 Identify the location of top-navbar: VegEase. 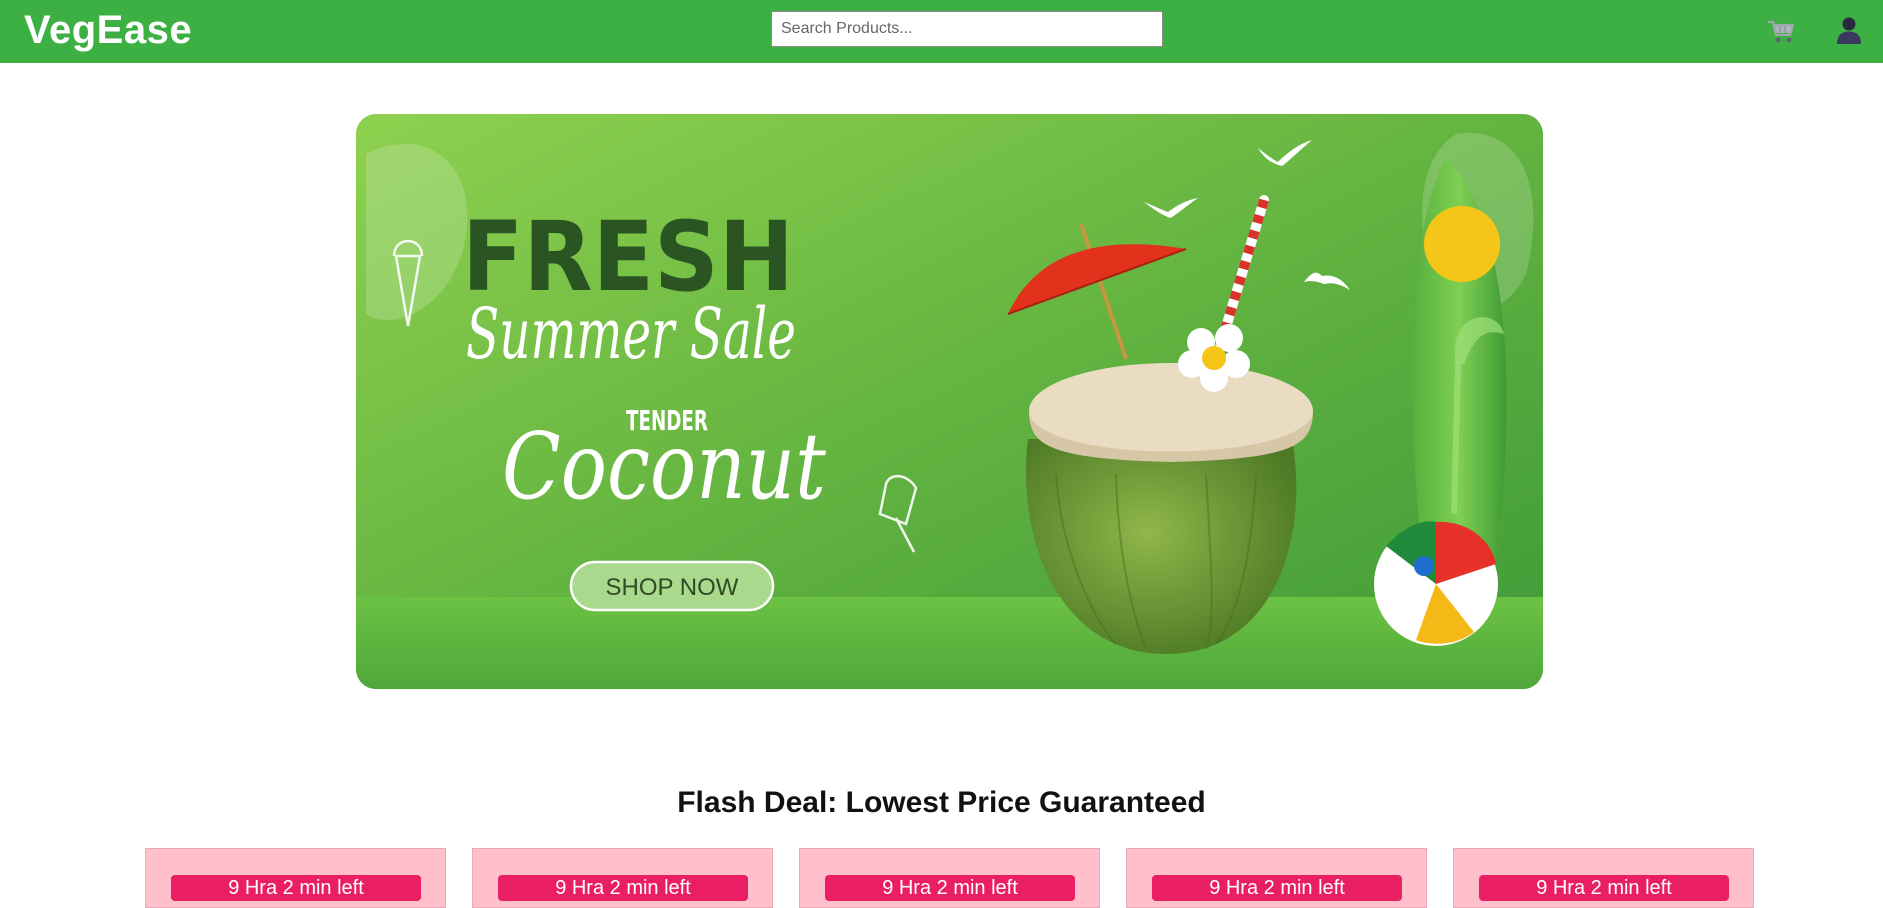
(941, 31).